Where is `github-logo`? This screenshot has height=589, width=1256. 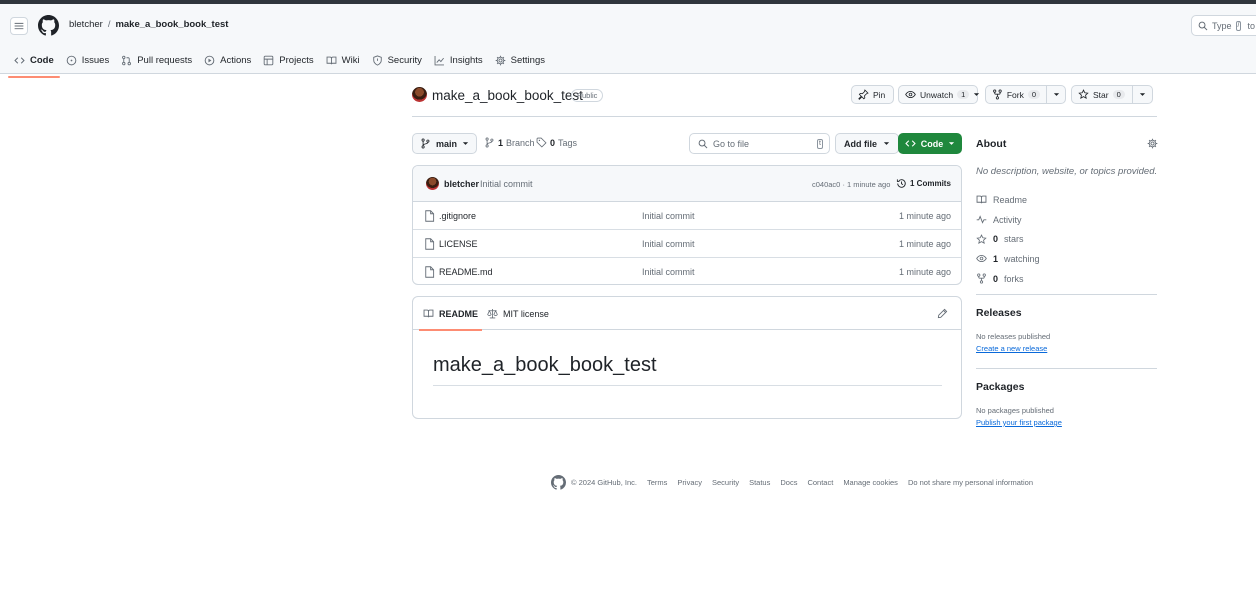
github-logo is located at coordinates (48, 25).